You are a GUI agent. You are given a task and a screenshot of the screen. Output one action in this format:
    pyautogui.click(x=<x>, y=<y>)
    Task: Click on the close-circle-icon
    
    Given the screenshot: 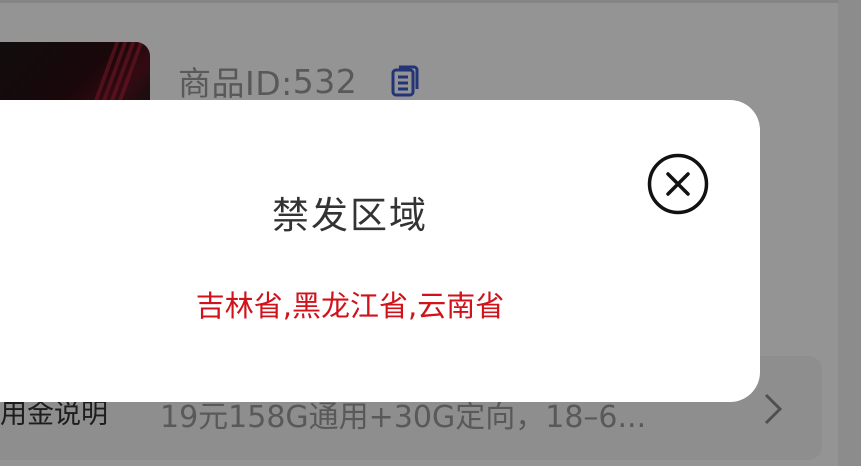 What is the action you would take?
    pyautogui.click(x=678, y=184)
    